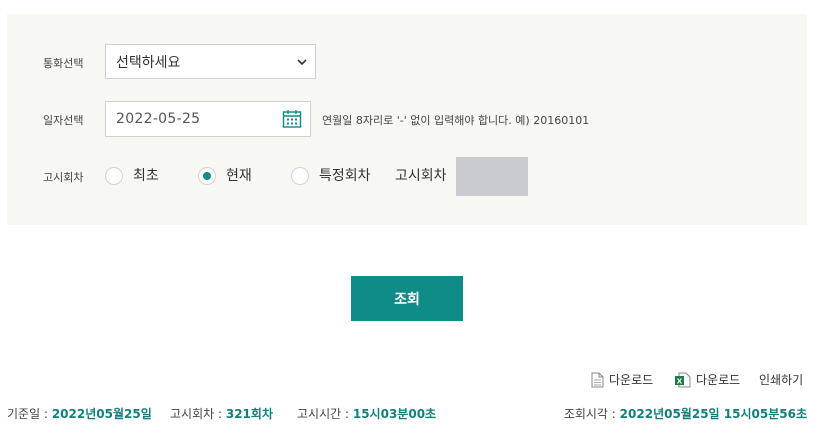 The width and height of the screenshot is (814, 424). Describe the element at coordinates (394, 414) in the screenshot. I see `time-info-value: 15시03분00초` at that location.